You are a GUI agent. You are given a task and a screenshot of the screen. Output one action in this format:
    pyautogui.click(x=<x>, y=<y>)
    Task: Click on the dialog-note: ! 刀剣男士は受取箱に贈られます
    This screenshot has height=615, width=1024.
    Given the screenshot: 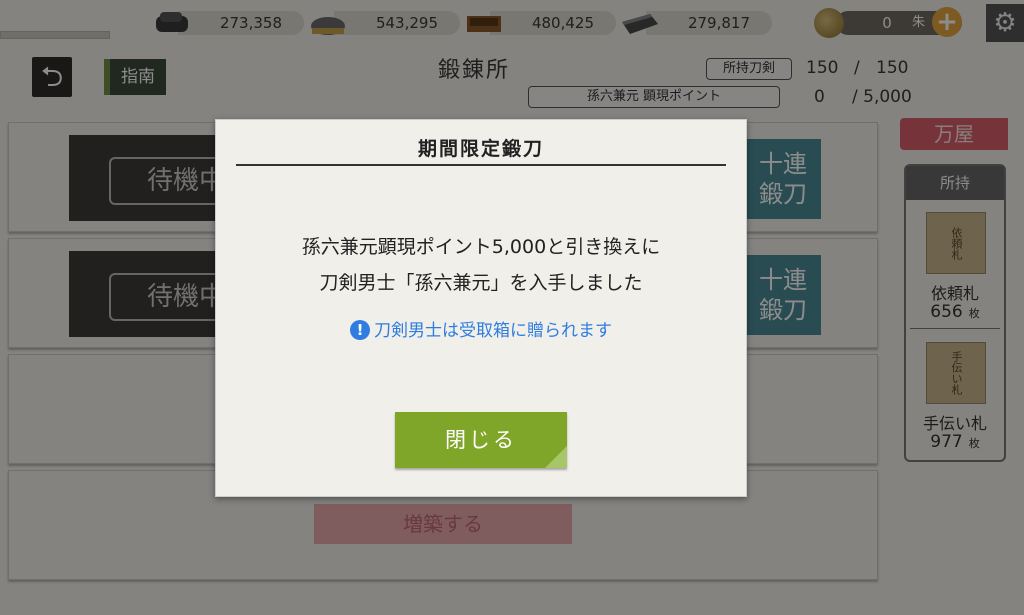 What is the action you would take?
    pyautogui.click(x=481, y=328)
    